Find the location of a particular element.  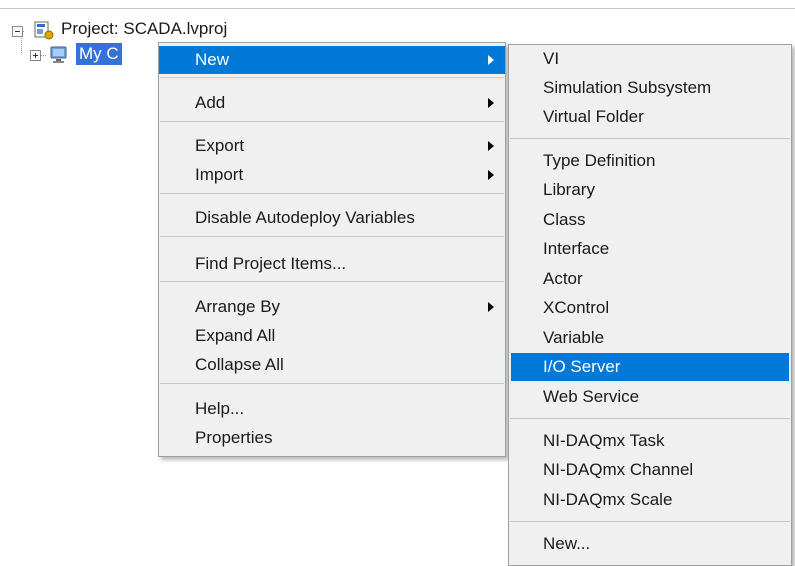

menu-item-label: NI-DAQmx Task is located at coordinates (604, 440).